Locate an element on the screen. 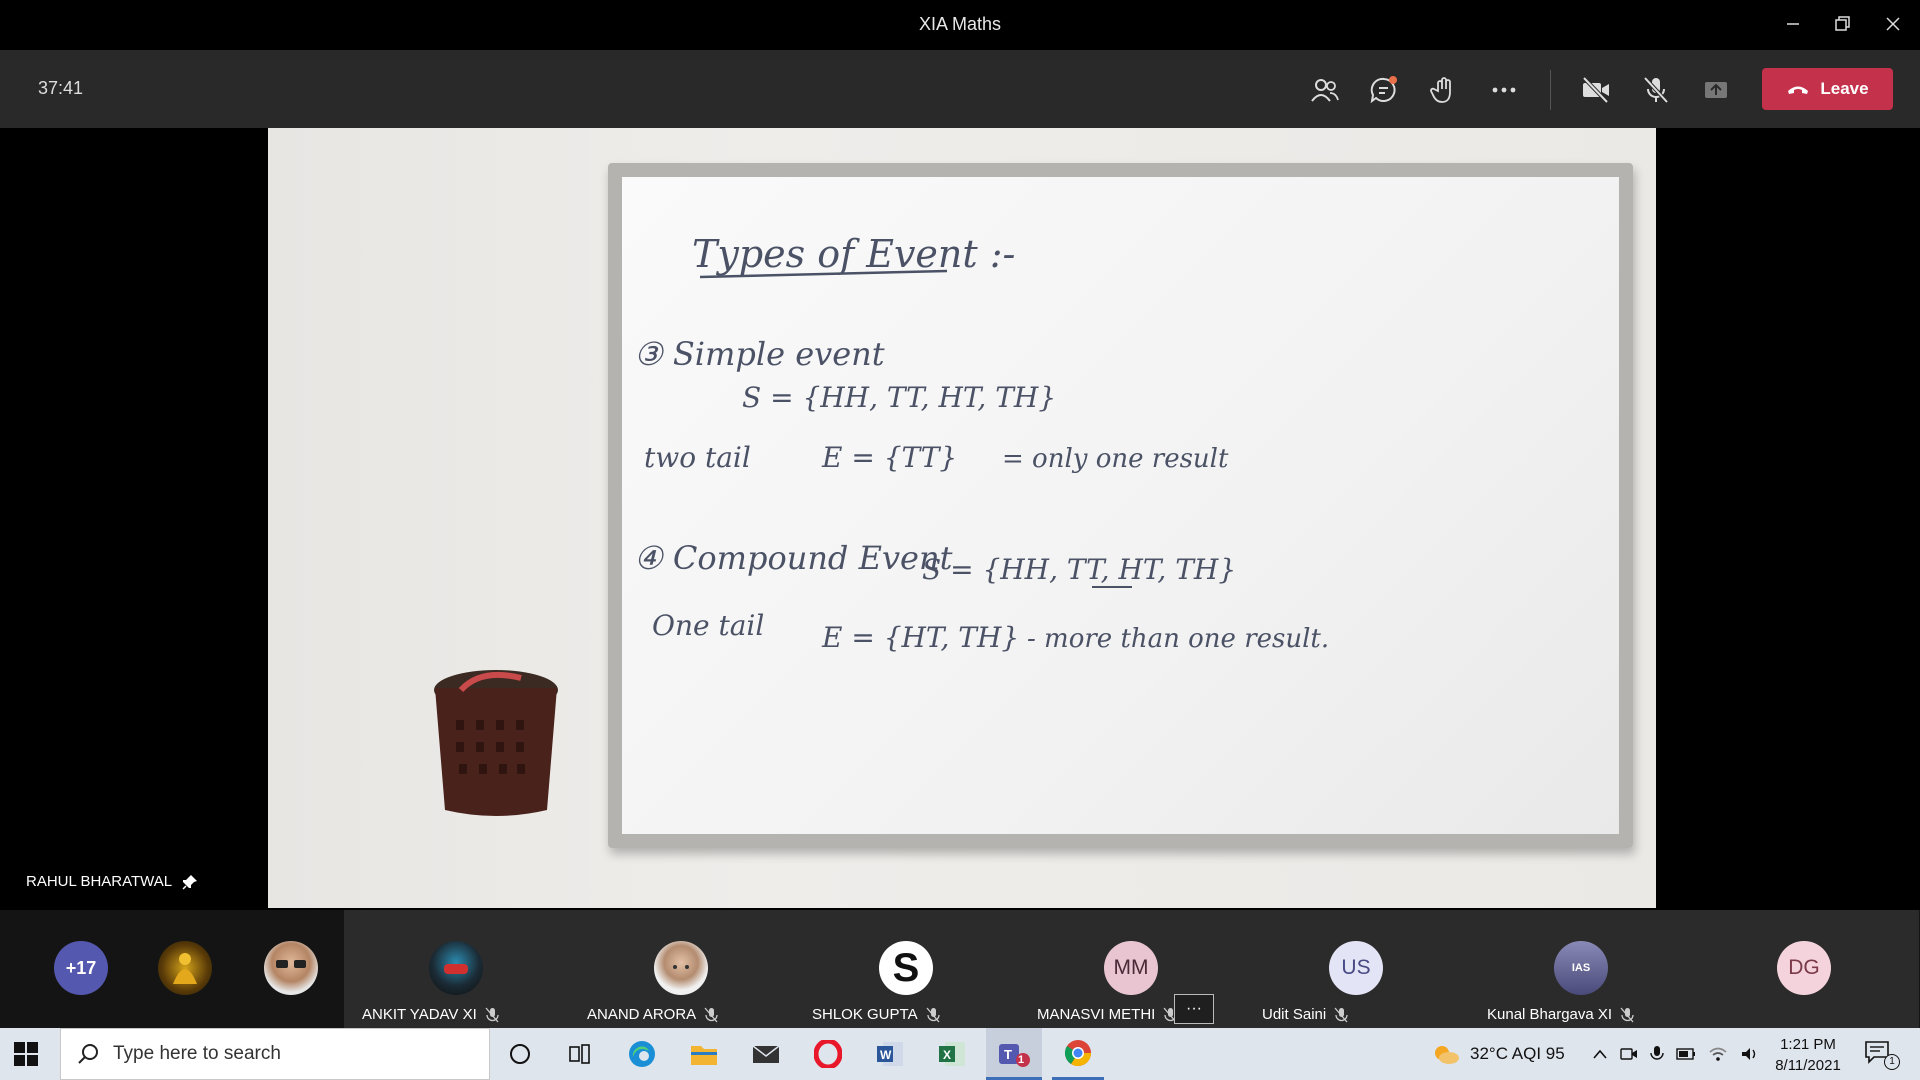 Image resolution: width=1920 pixels, height=1080 pixels. participant-name-row: MANASVI METHI is located at coordinates (1107, 1014).